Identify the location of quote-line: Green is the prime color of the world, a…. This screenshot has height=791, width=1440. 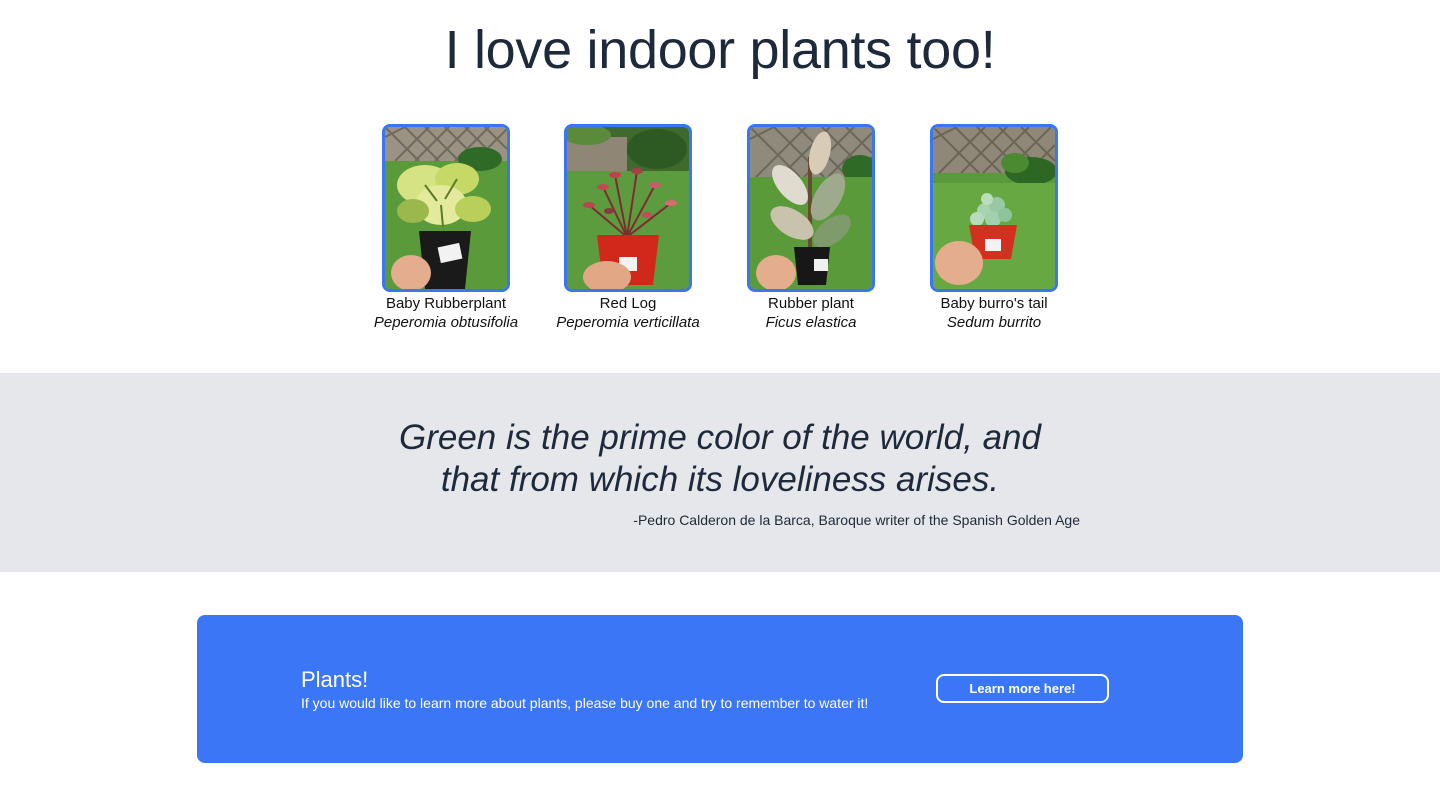
(720, 437).